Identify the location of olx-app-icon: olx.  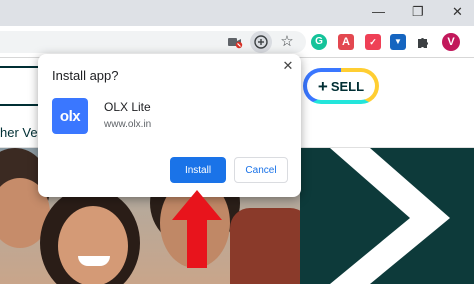
(70, 116).